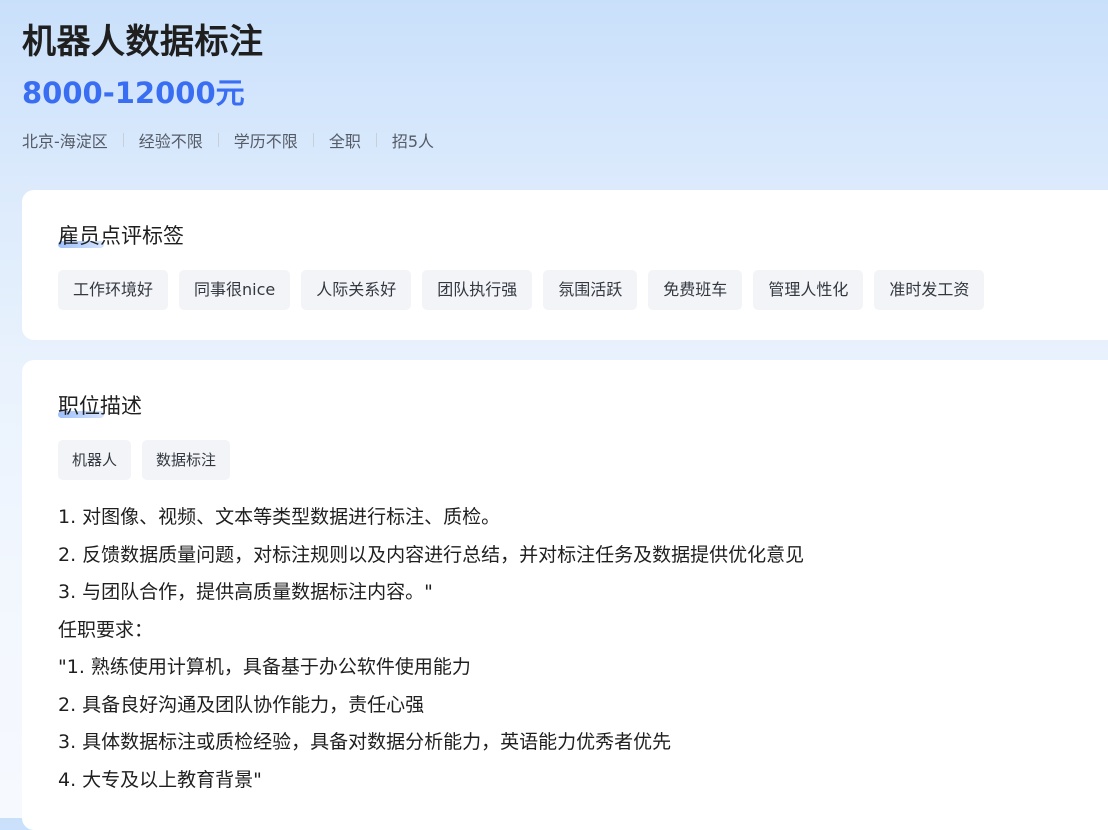  What do you see at coordinates (356, 290) in the screenshot?
I see `employee-tag: 人际关系好` at bounding box center [356, 290].